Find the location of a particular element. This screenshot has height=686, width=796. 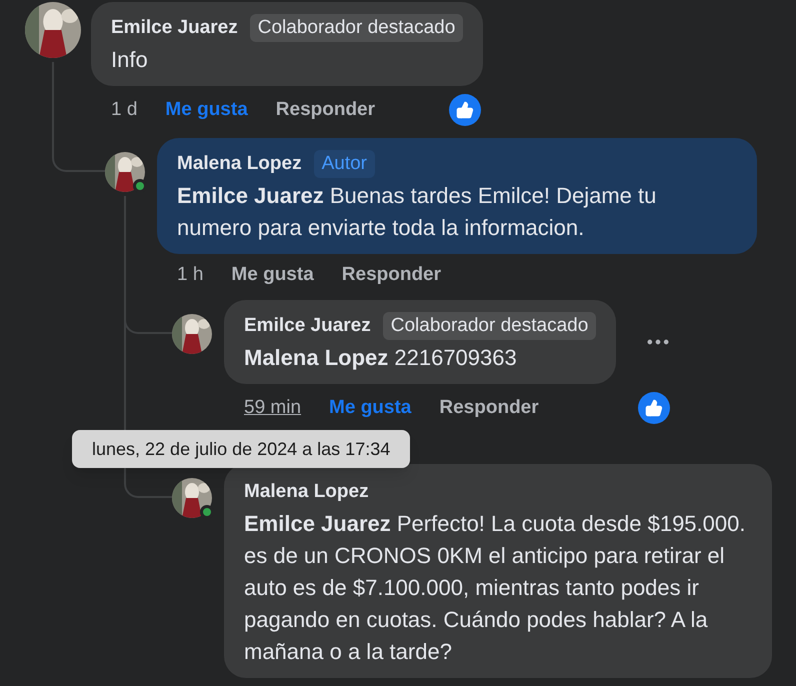

date-tooltip: lunes, 22 de julio de 2024 a las 17:34 is located at coordinates (241, 449).